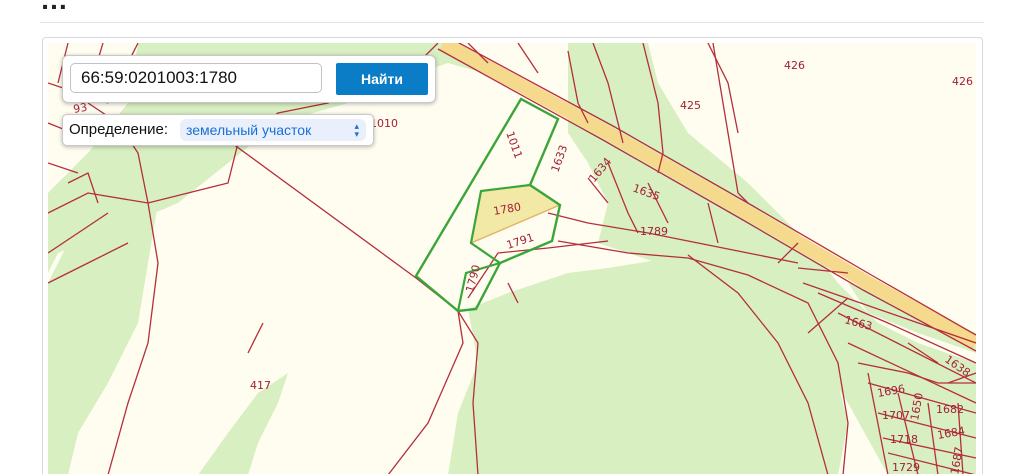 The width and height of the screenshot is (1024, 474). I want to click on plot-label-426-right: 426, so click(962, 81).